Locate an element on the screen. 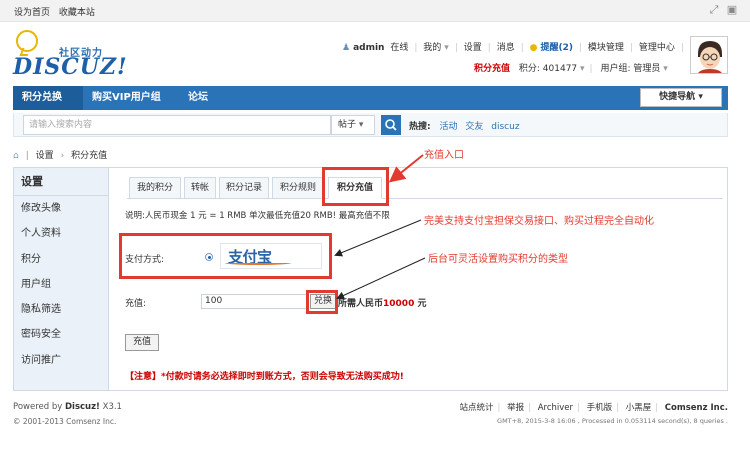 This screenshot has width=750, height=469. powered-version: X3.1 is located at coordinates (112, 407).